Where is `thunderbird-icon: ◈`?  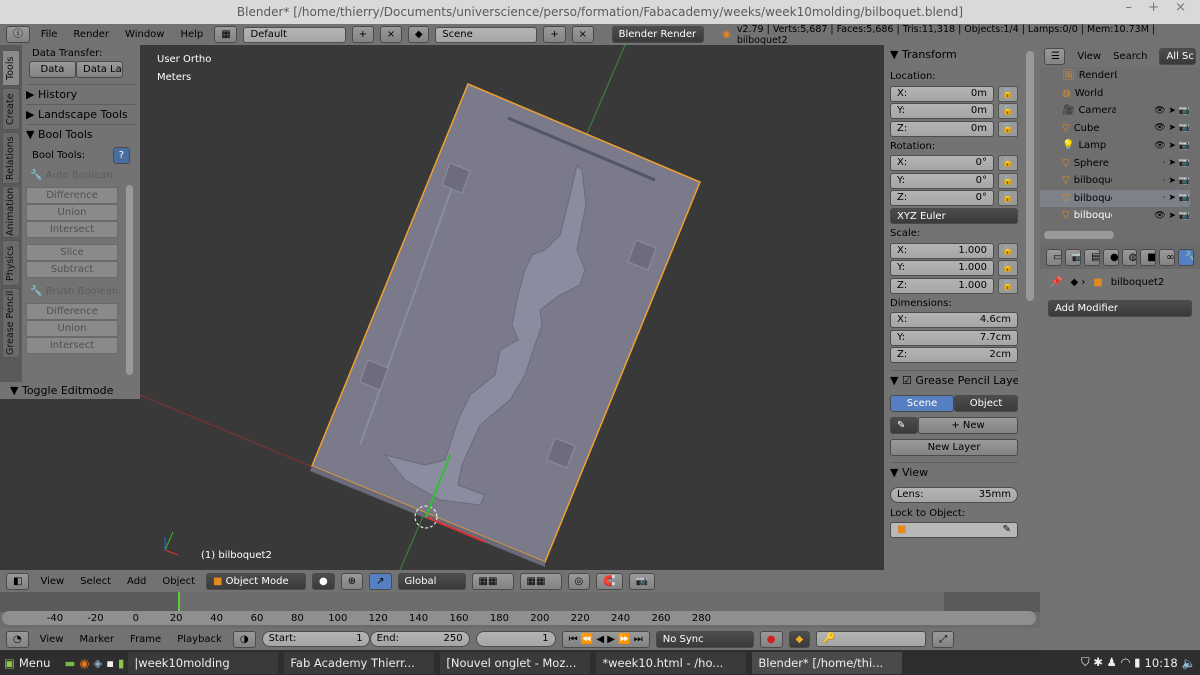 thunderbird-icon: ◈ is located at coordinates (97, 663).